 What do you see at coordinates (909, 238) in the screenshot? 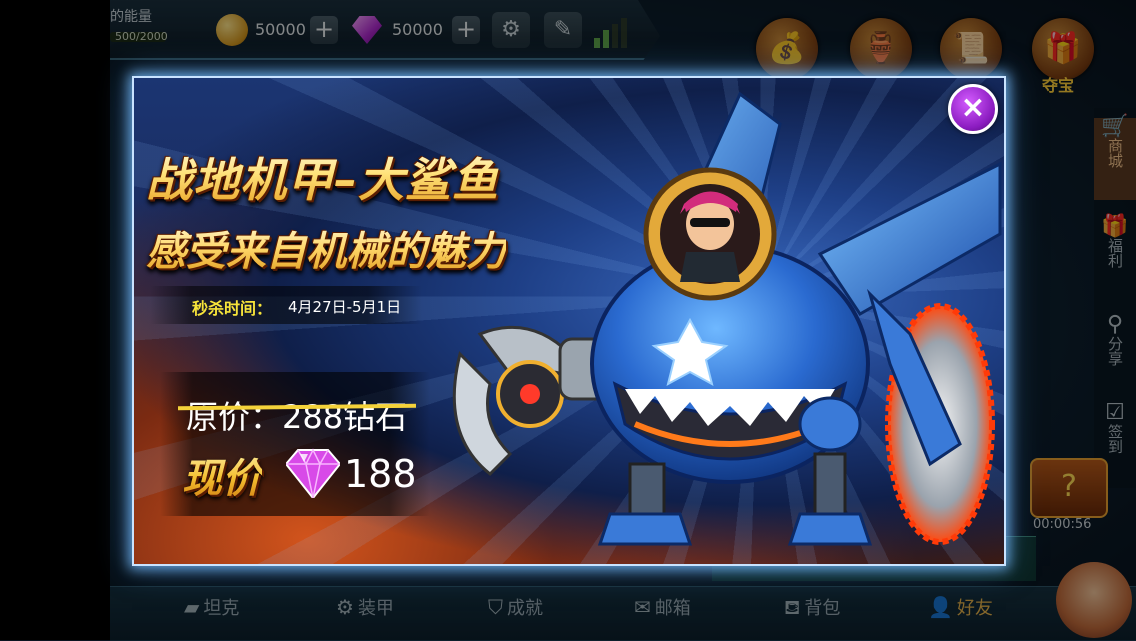
I see `right-fin` at bounding box center [909, 238].